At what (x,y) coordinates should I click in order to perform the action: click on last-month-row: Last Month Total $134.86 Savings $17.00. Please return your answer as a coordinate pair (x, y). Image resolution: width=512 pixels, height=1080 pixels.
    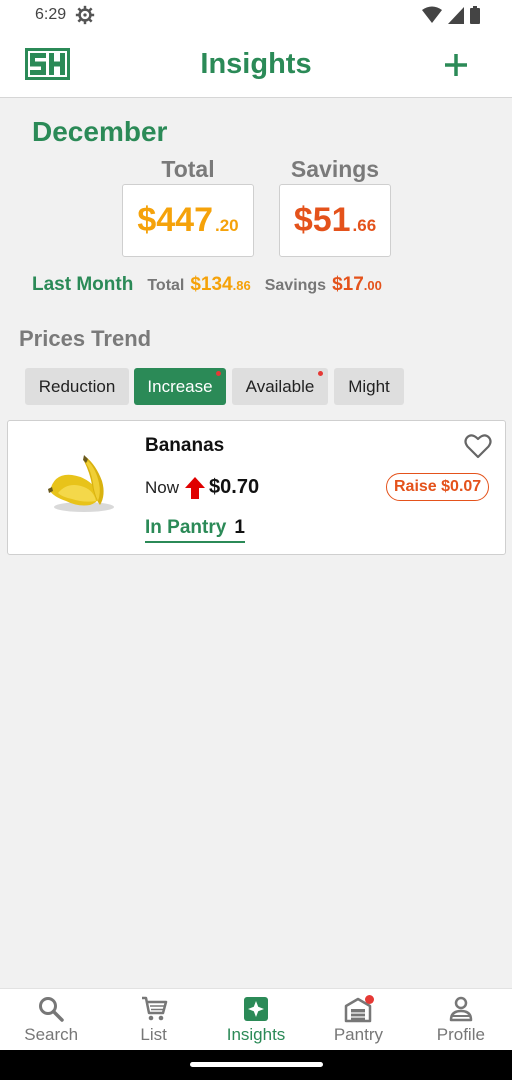
    Looking at the image, I should click on (207, 285).